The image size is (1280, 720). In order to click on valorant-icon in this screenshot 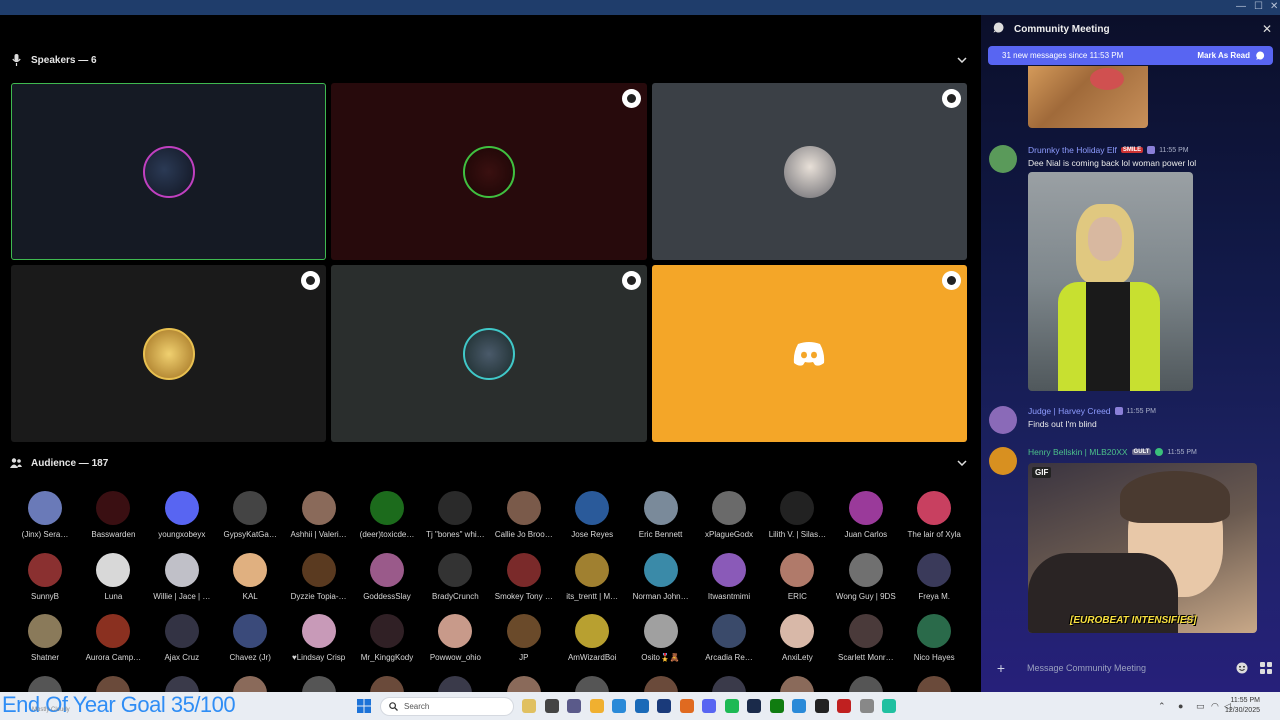, I will do `click(844, 706)`.